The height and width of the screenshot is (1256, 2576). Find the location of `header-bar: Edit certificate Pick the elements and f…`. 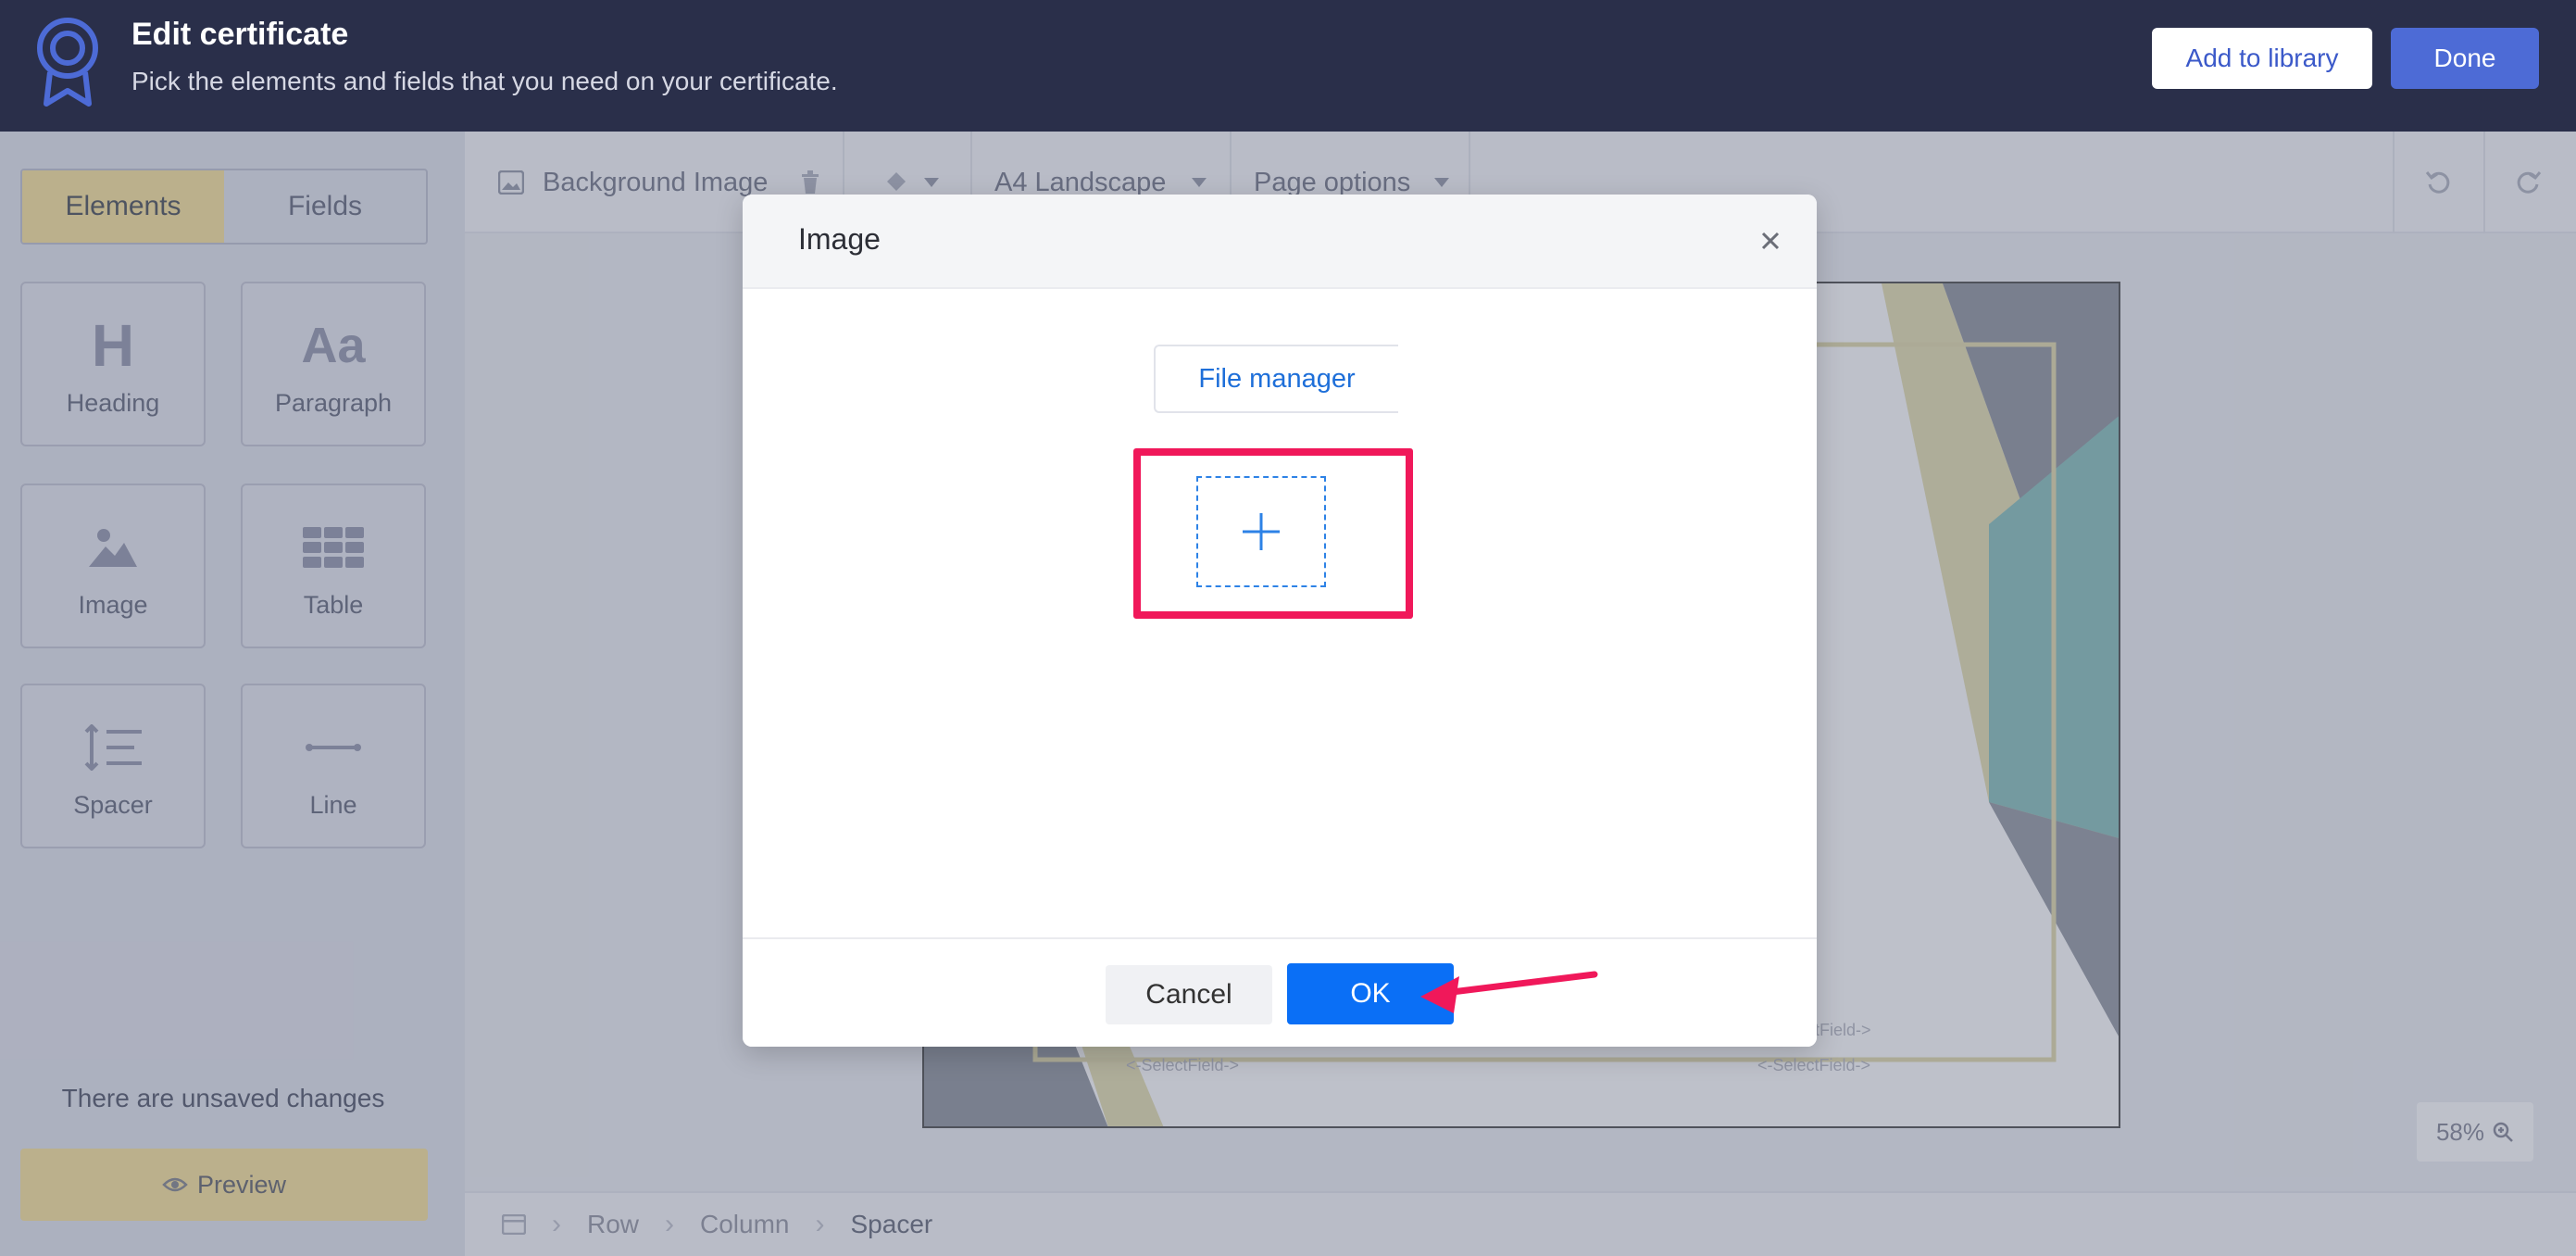

header-bar: Edit certificate Pick the elements and f… is located at coordinates (1288, 66).